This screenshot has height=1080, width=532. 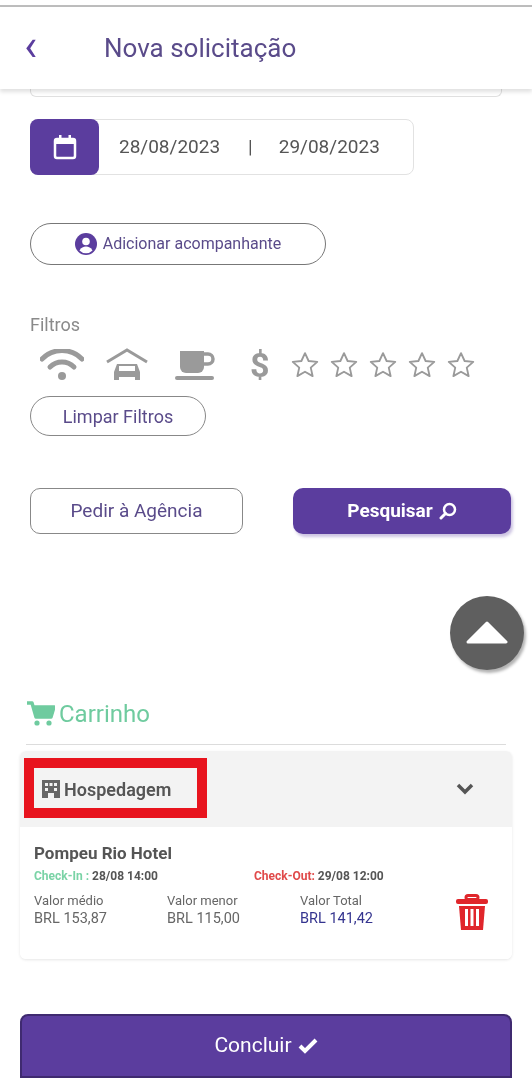 What do you see at coordinates (69, 900) in the screenshot?
I see `value-label: Valor médio` at bounding box center [69, 900].